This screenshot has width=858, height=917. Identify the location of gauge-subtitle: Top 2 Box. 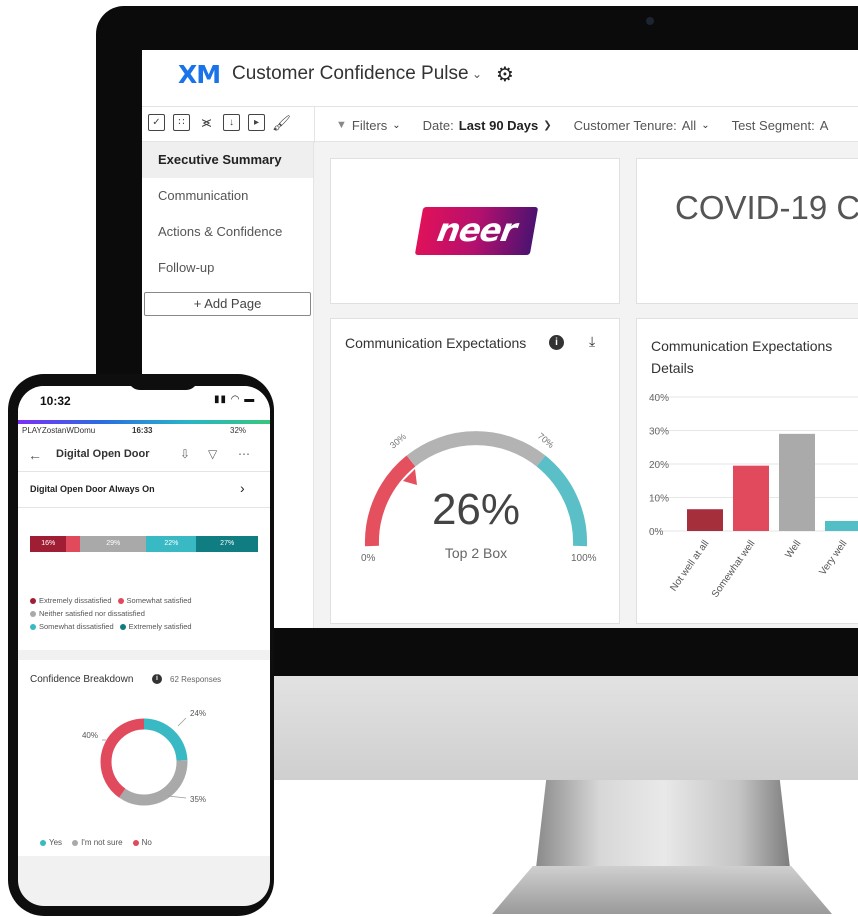
(476, 553).